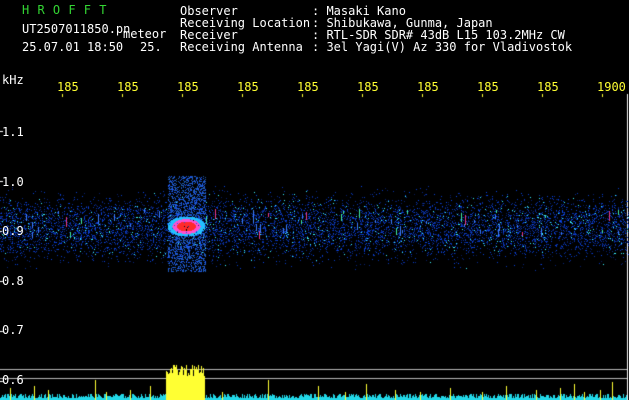 Image resolution: width=629 pixels, height=400 pixels. I want to click on y-tick-label: 0.6, so click(13, 380).